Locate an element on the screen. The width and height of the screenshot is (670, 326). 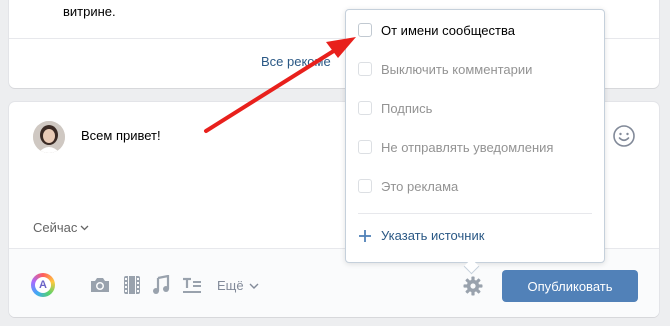
camera-icon is located at coordinates (100, 285).